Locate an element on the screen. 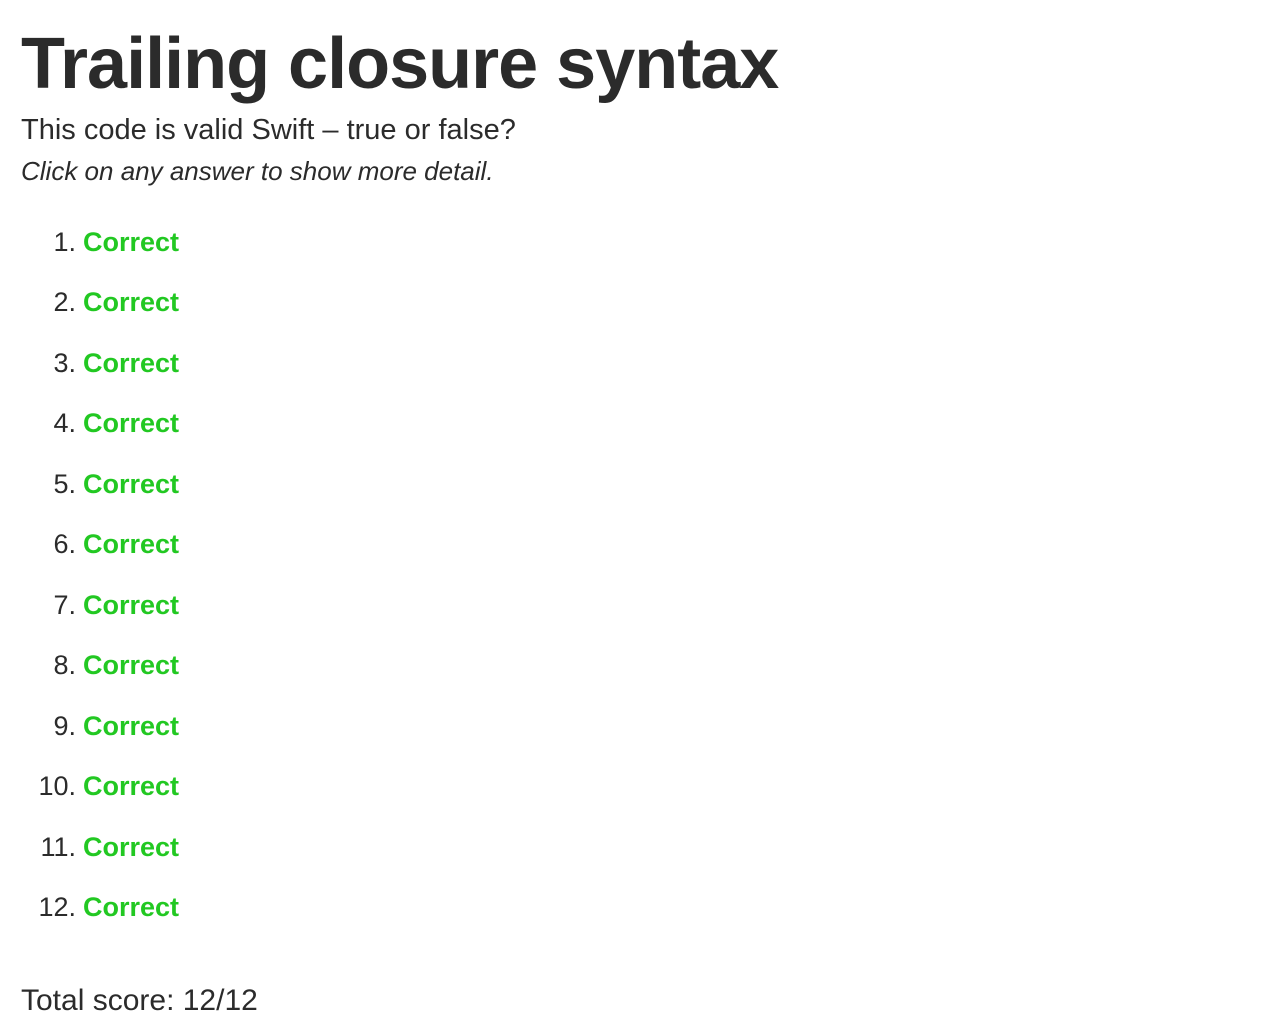 Image resolution: width=1280 pixels, height=1031 pixels. answer-item: 2. Correct is located at coordinates (650, 303).